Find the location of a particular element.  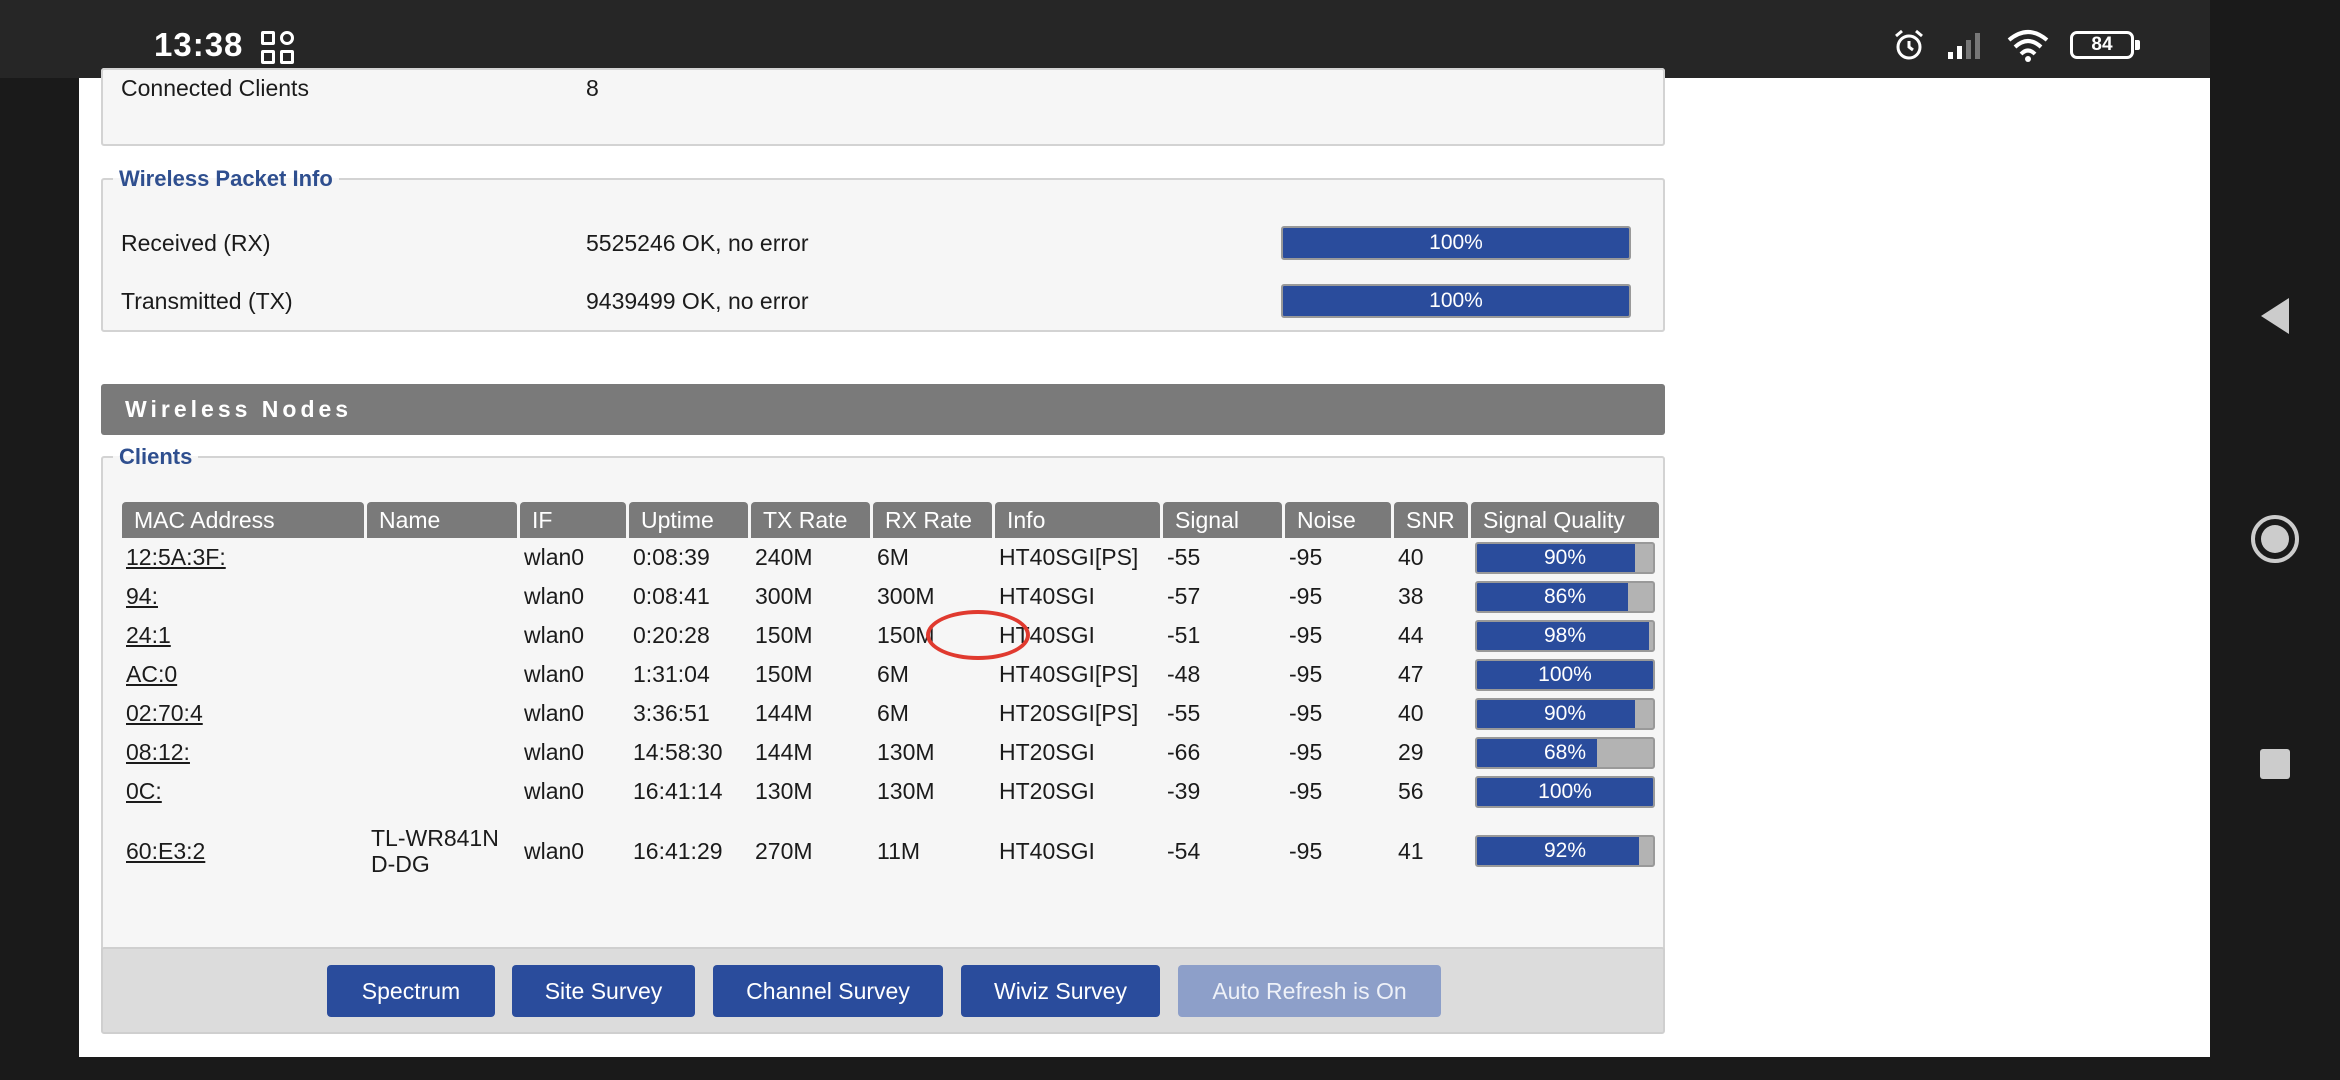

signal-quality-bar: 92% is located at coordinates (1565, 851).